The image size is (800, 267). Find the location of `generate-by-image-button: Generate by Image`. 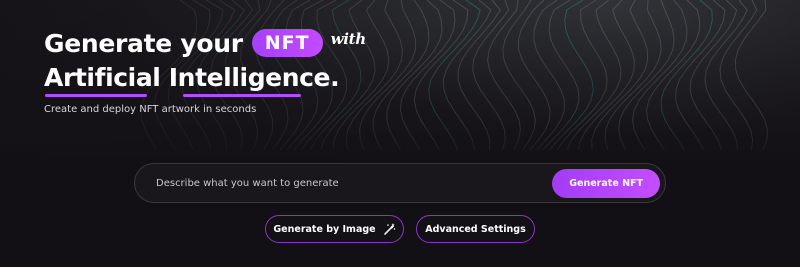

generate-by-image-button: Generate by Image is located at coordinates (334, 229).